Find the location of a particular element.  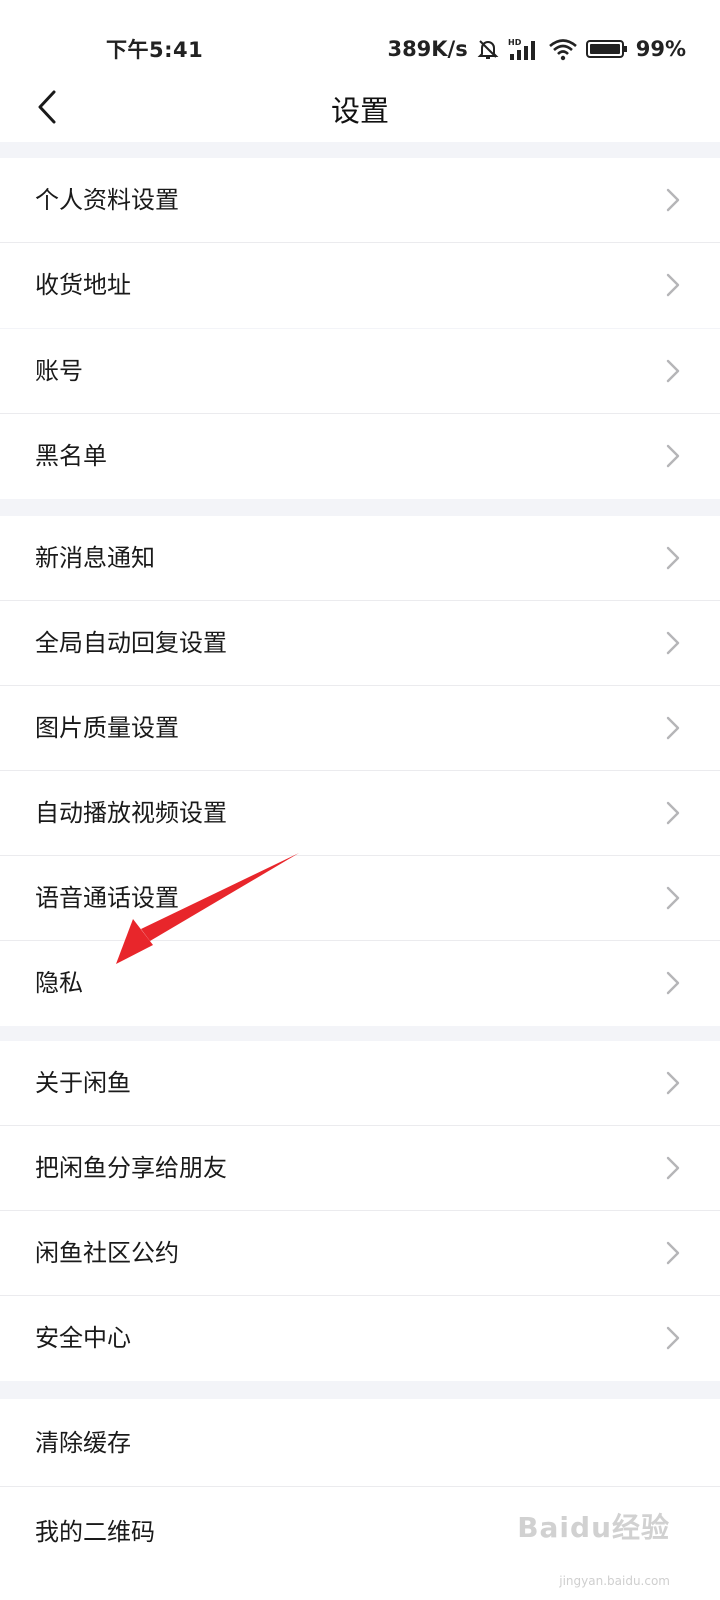

page-title: 设置 is located at coordinates (359, 111).